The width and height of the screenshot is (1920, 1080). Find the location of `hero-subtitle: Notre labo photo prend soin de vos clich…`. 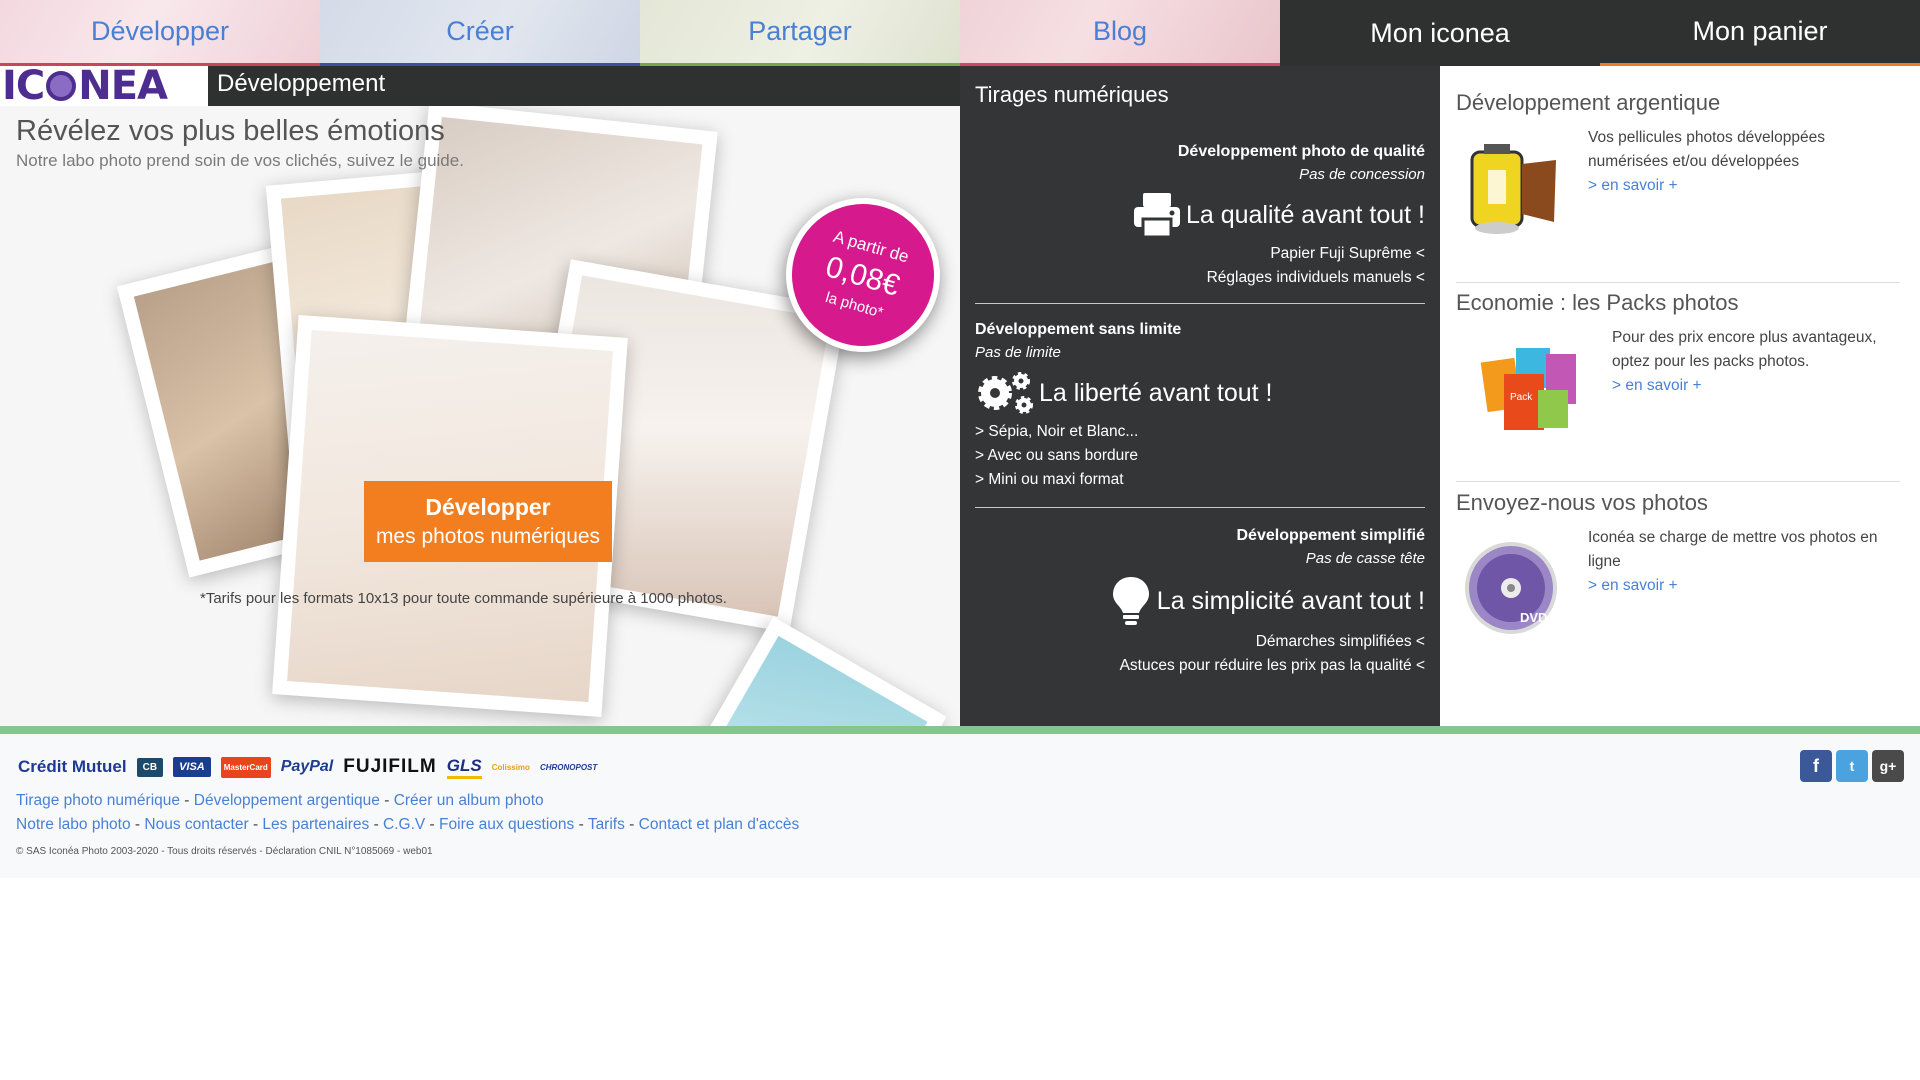

hero-subtitle: Notre labo photo prend soin de vos clich… is located at coordinates (240, 160).